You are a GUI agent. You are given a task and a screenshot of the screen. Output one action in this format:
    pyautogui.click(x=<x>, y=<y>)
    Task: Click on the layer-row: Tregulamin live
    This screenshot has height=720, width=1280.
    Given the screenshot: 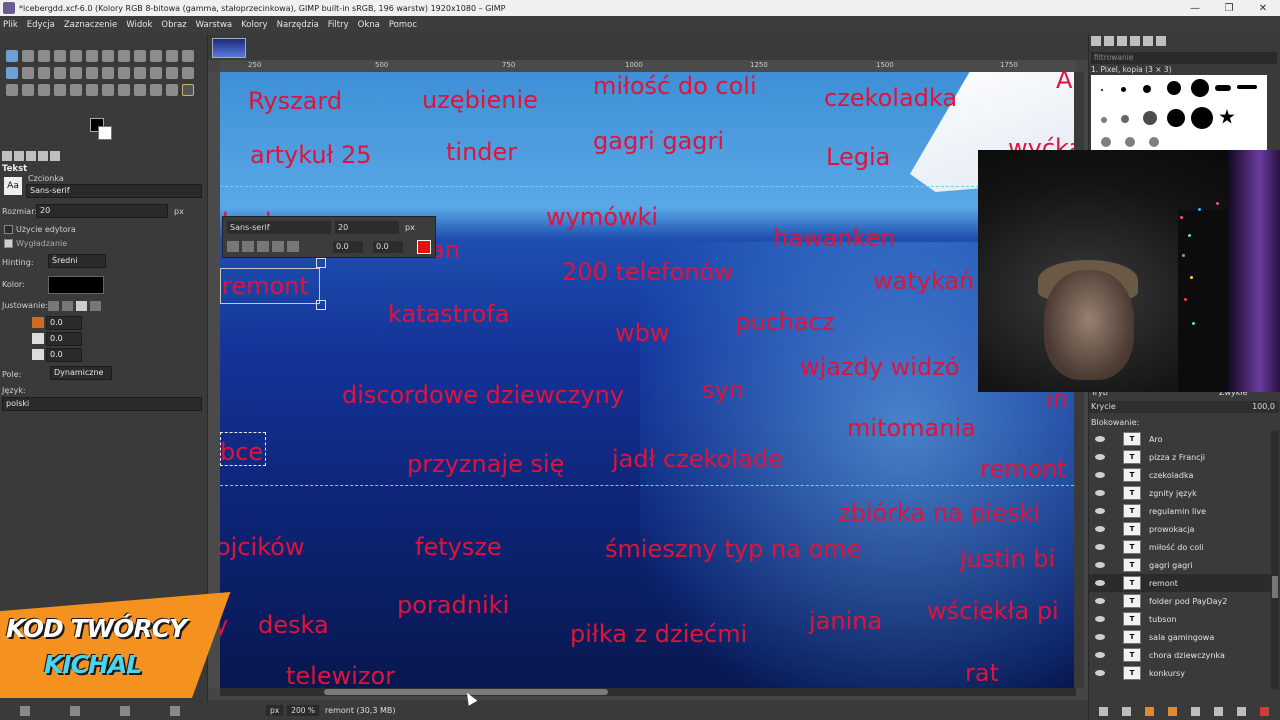 What is the action you would take?
    pyautogui.click(x=1180, y=511)
    